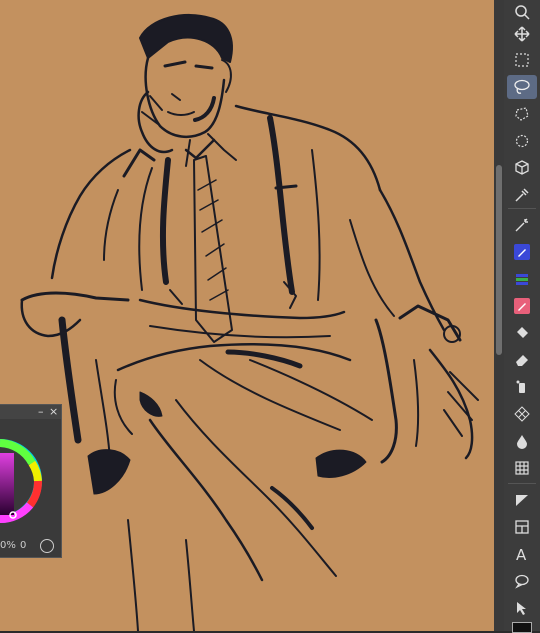  I want to click on fill-icon, so click(522, 333).